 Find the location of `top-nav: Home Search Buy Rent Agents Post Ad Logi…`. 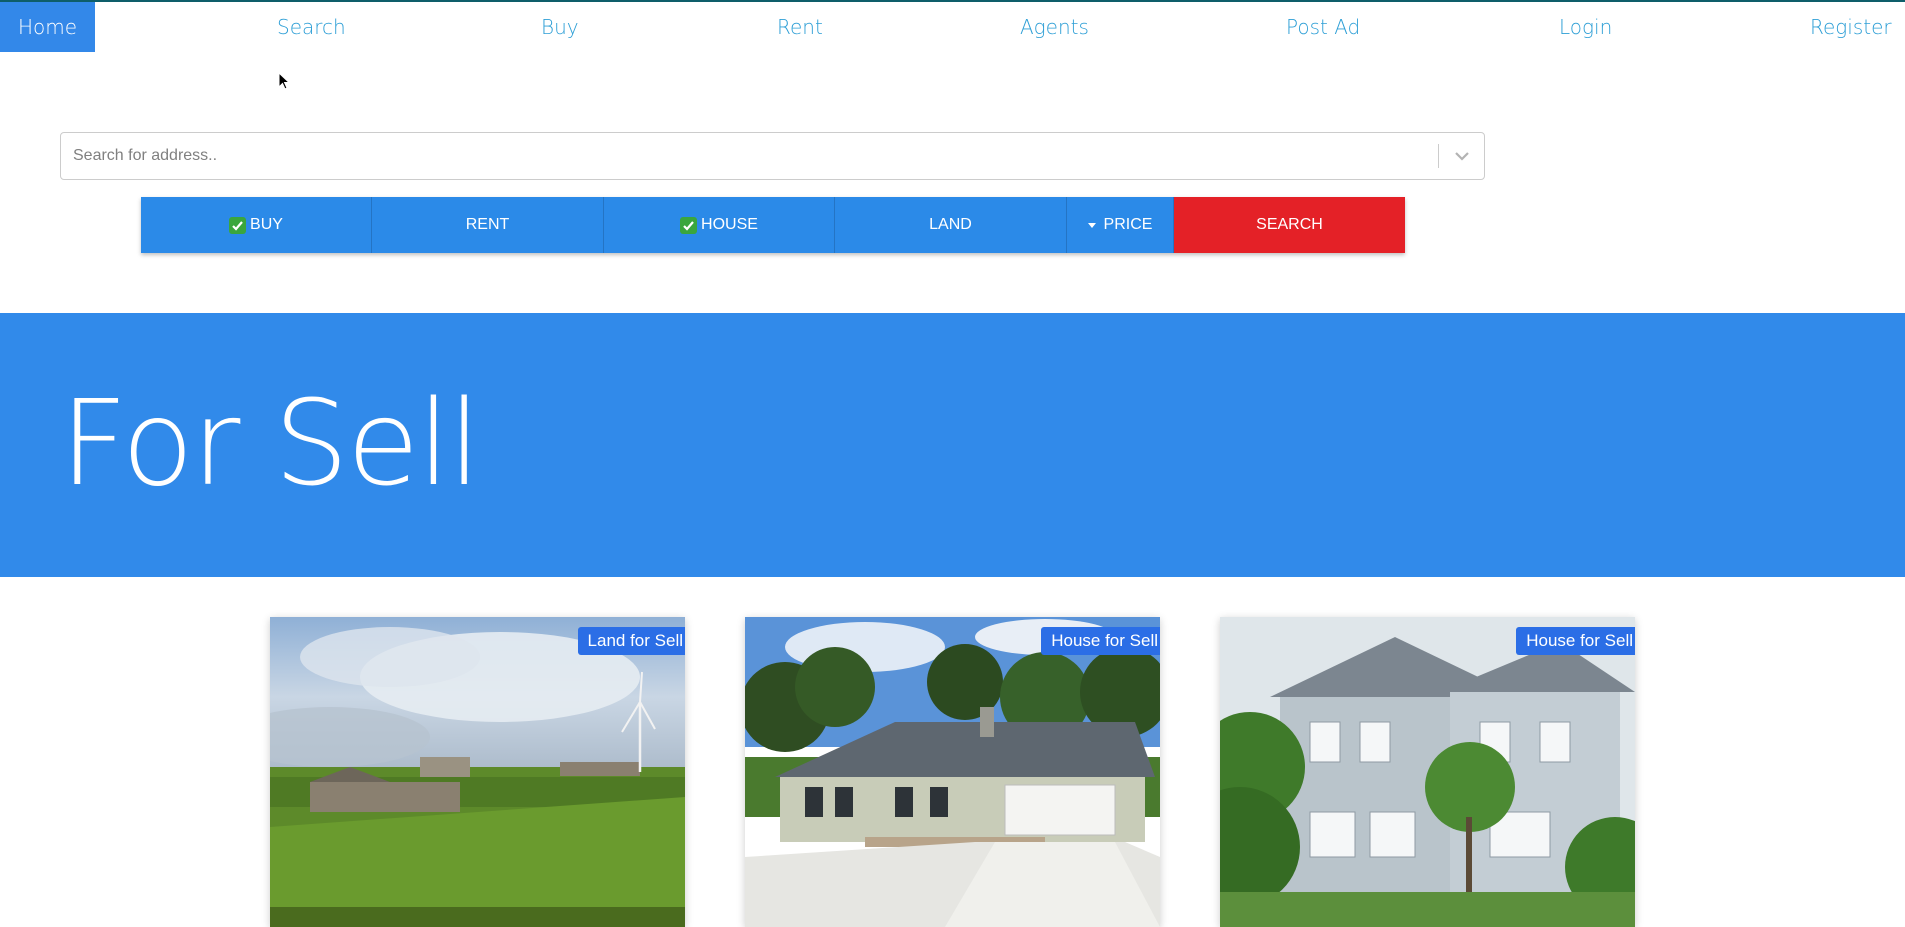

top-nav: Home Search Buy Rent Agents Post Ad Logi… is located at coordinates (952, 27).